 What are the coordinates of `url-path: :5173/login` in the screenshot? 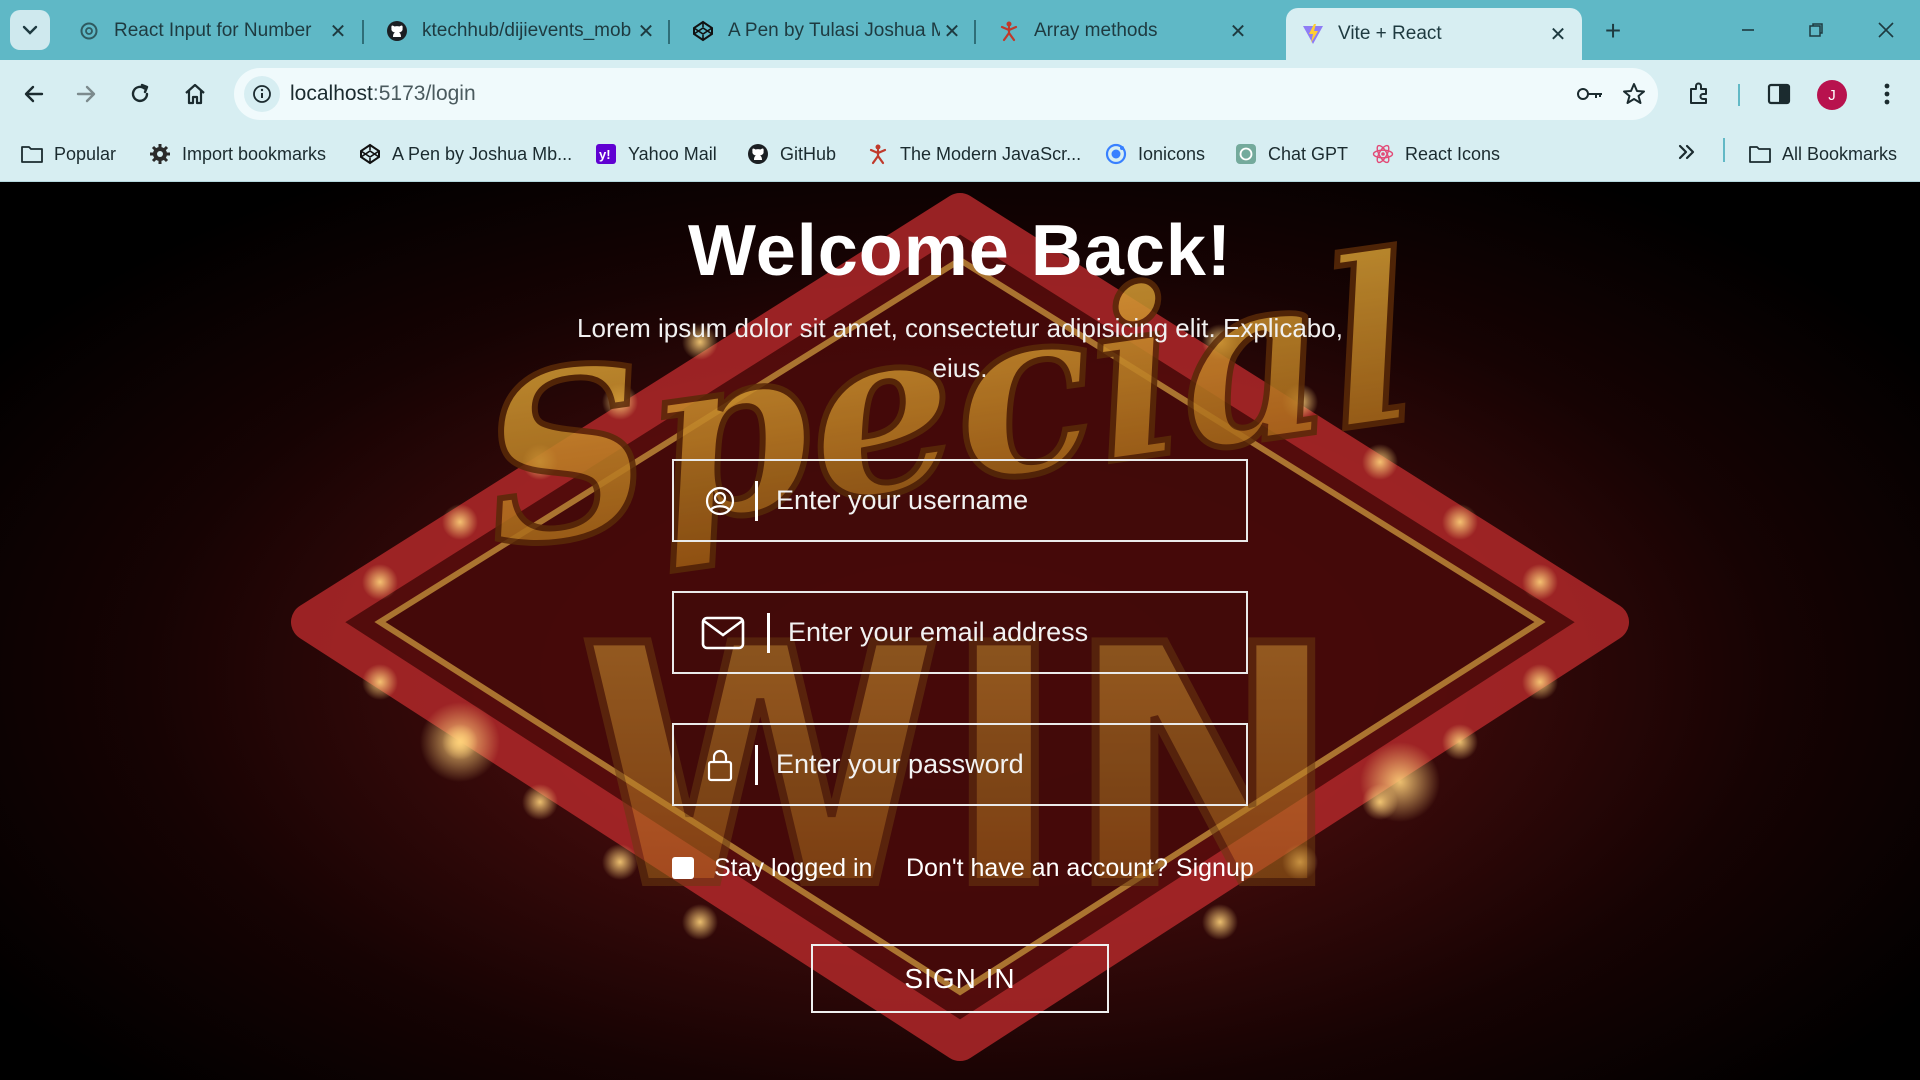 It's located at (424, 93).